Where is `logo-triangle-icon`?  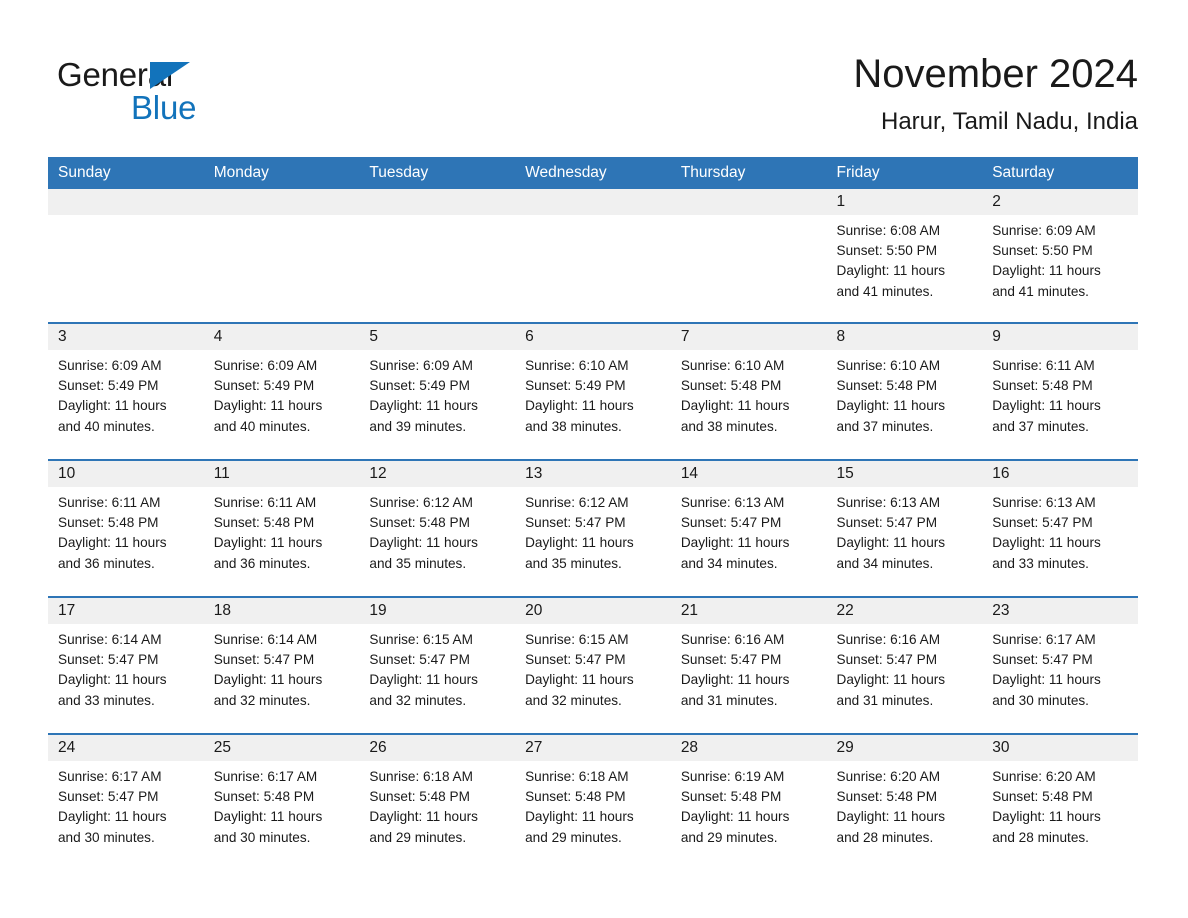
logo-triangle-icon is located at coordinates (170, 75).